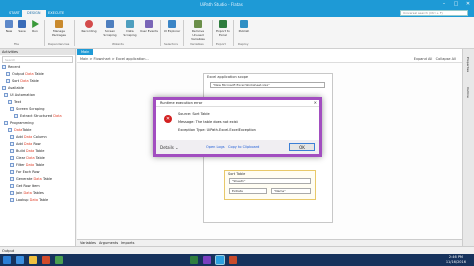  Describe the element at coordinates (194, 260) in the screenshot. I see `excel-taskbar-icon` at that location.